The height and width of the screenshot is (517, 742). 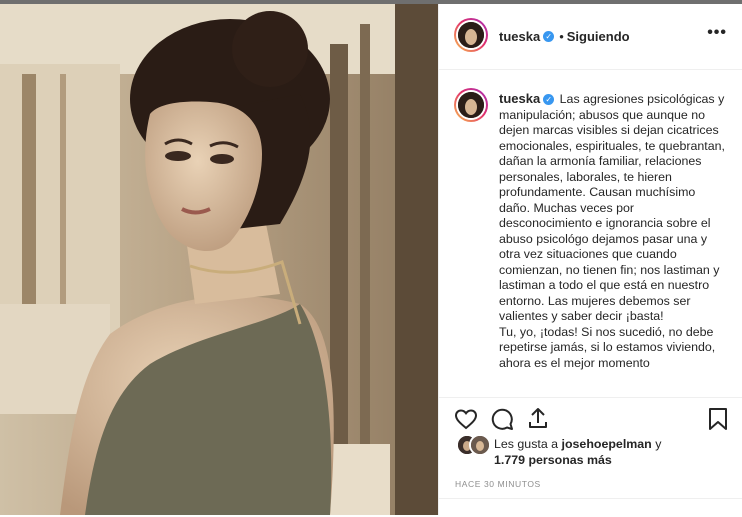 What do you see at coordinates (498, 484) in the screenshot?
I see `post-timestamp: HACE 30 MINUTOS` at bounding box center [498, 484].